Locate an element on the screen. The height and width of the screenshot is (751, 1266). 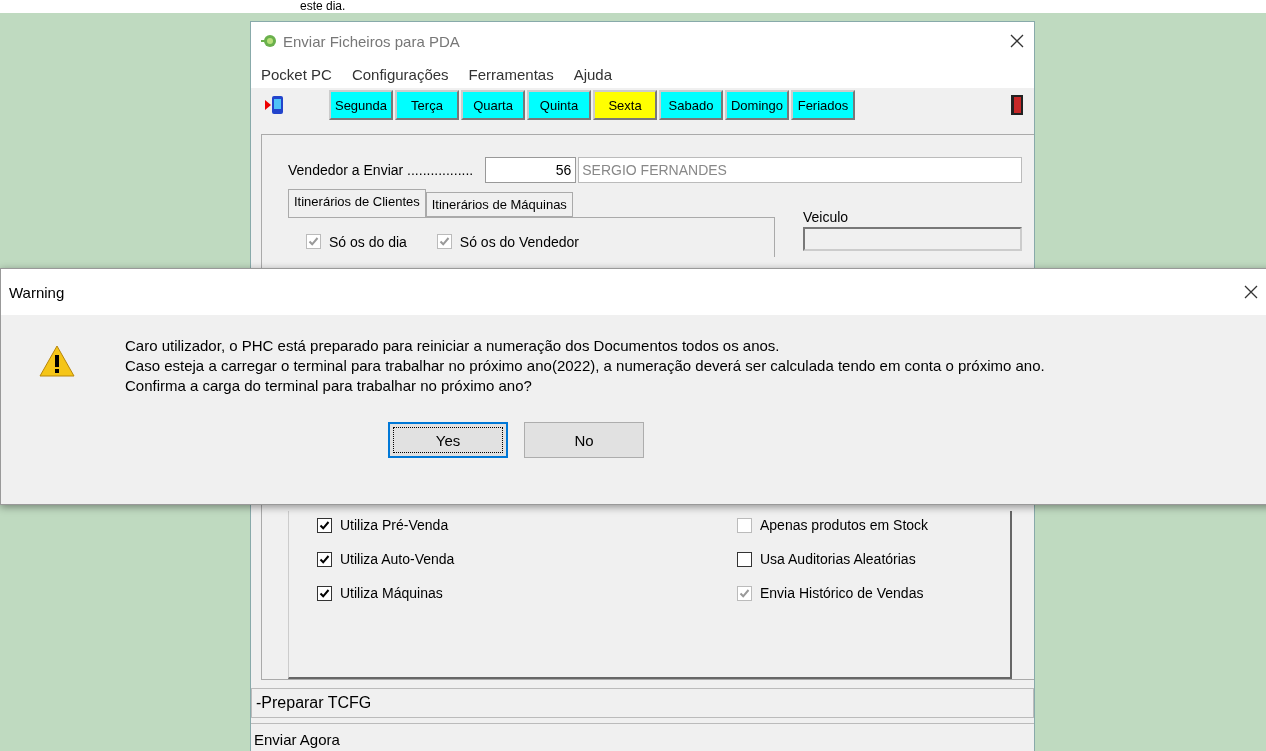
window-title: Enviar Ficheiros para PDA is located at coordinates (372, 41).